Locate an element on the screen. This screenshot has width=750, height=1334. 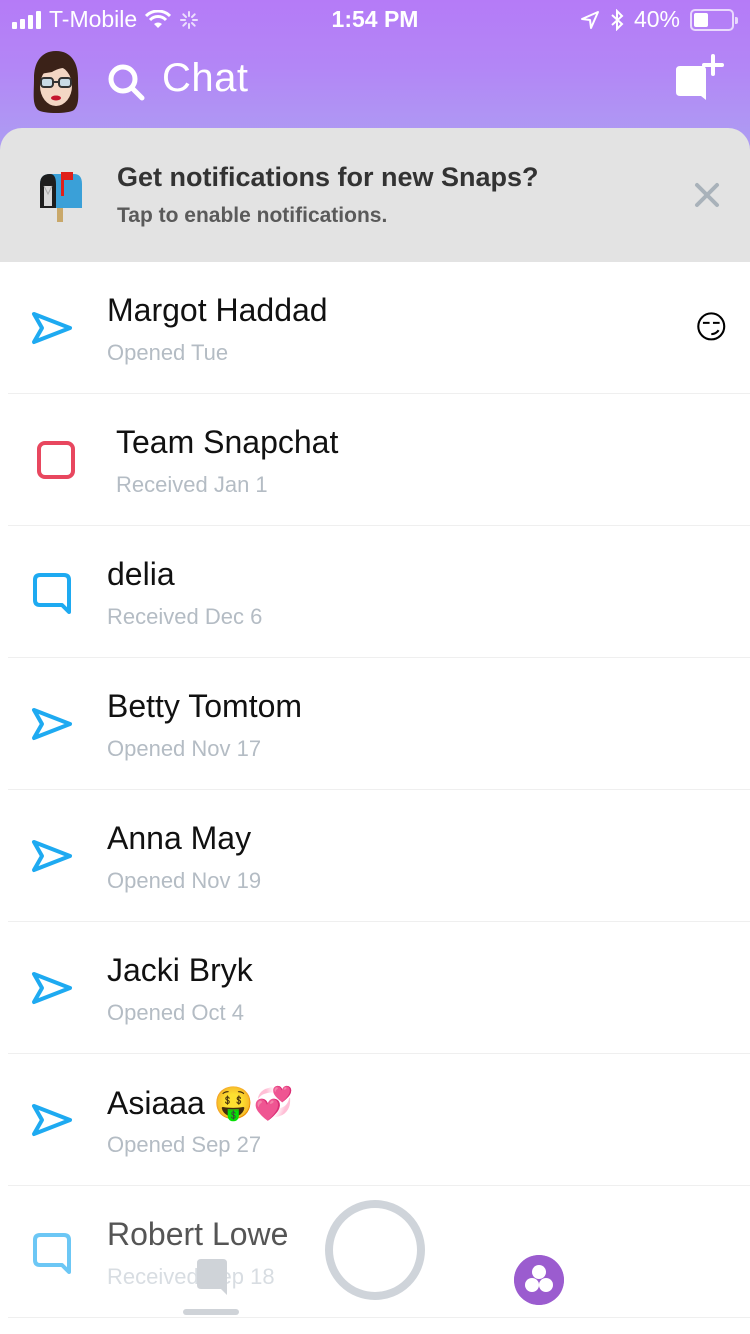
active-tab-indicator is located at coordinates (211, 1312).